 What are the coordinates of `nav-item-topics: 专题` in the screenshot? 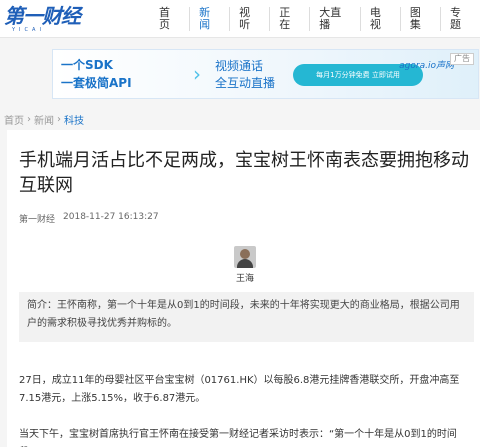 It's located at (459, 19).